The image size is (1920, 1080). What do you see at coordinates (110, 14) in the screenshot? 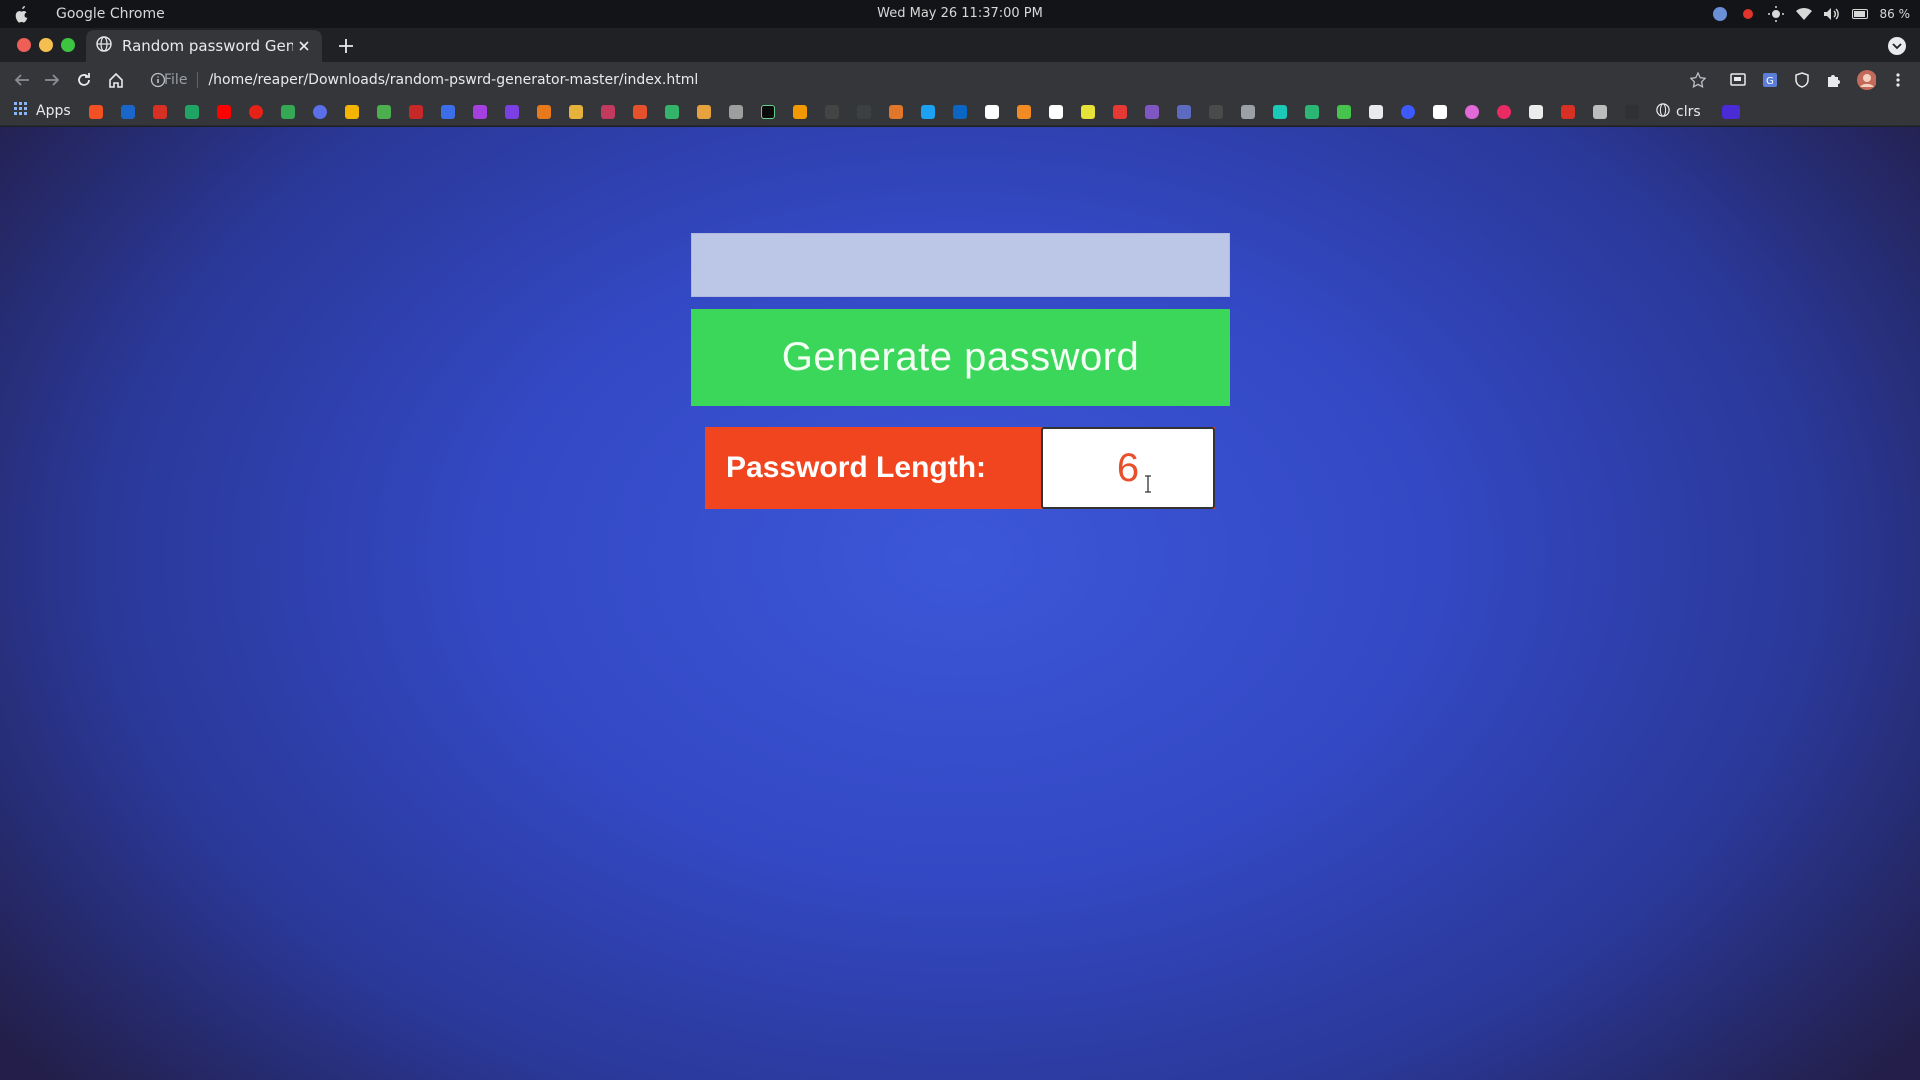
I see `active-app-name: Google Chrome` at bounding box center [110, 14].